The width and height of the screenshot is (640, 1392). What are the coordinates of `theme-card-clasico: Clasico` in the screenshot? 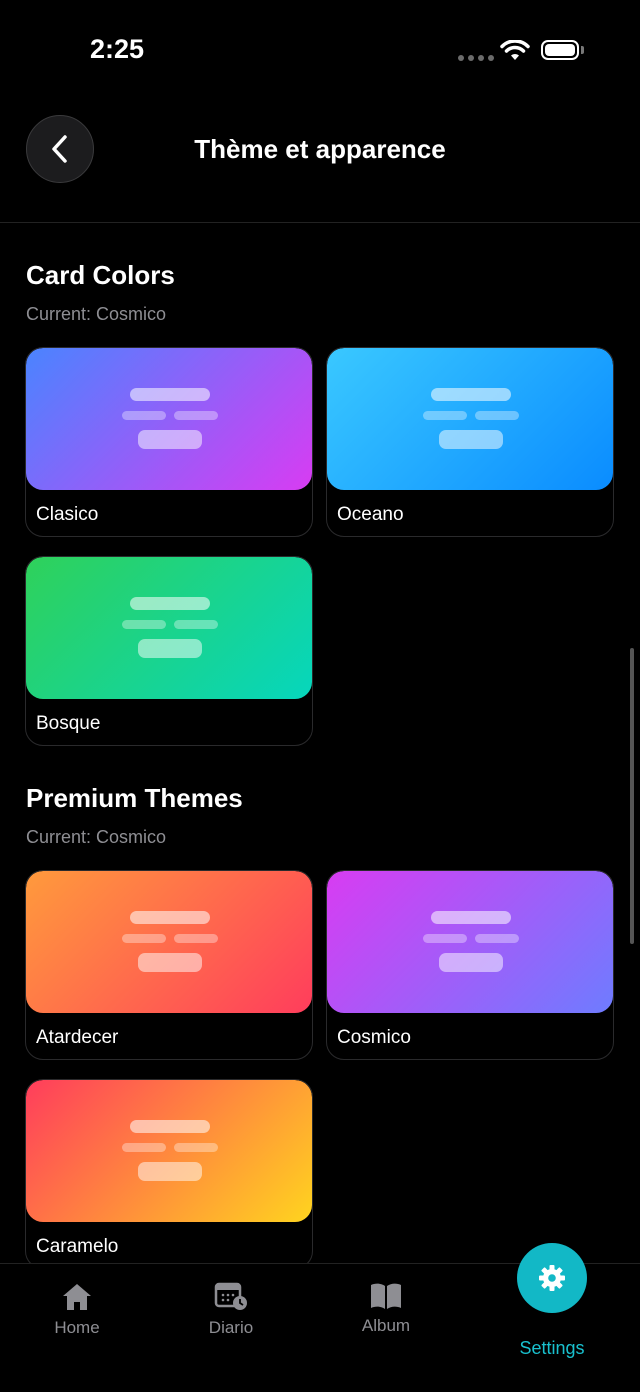 It's located at (169, 442).